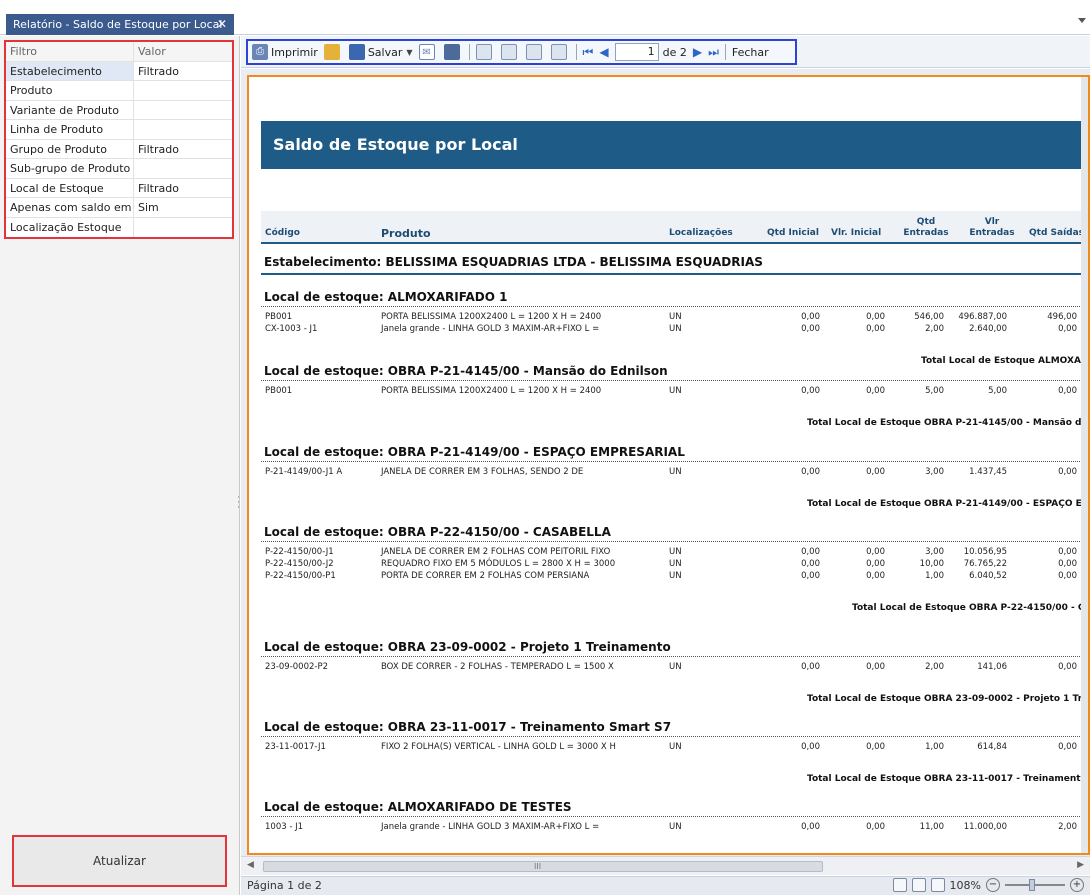 The width and height of the screenshot is (1090, 895). I want to click on cell-ve: 76.765,22, so click(985, 564).